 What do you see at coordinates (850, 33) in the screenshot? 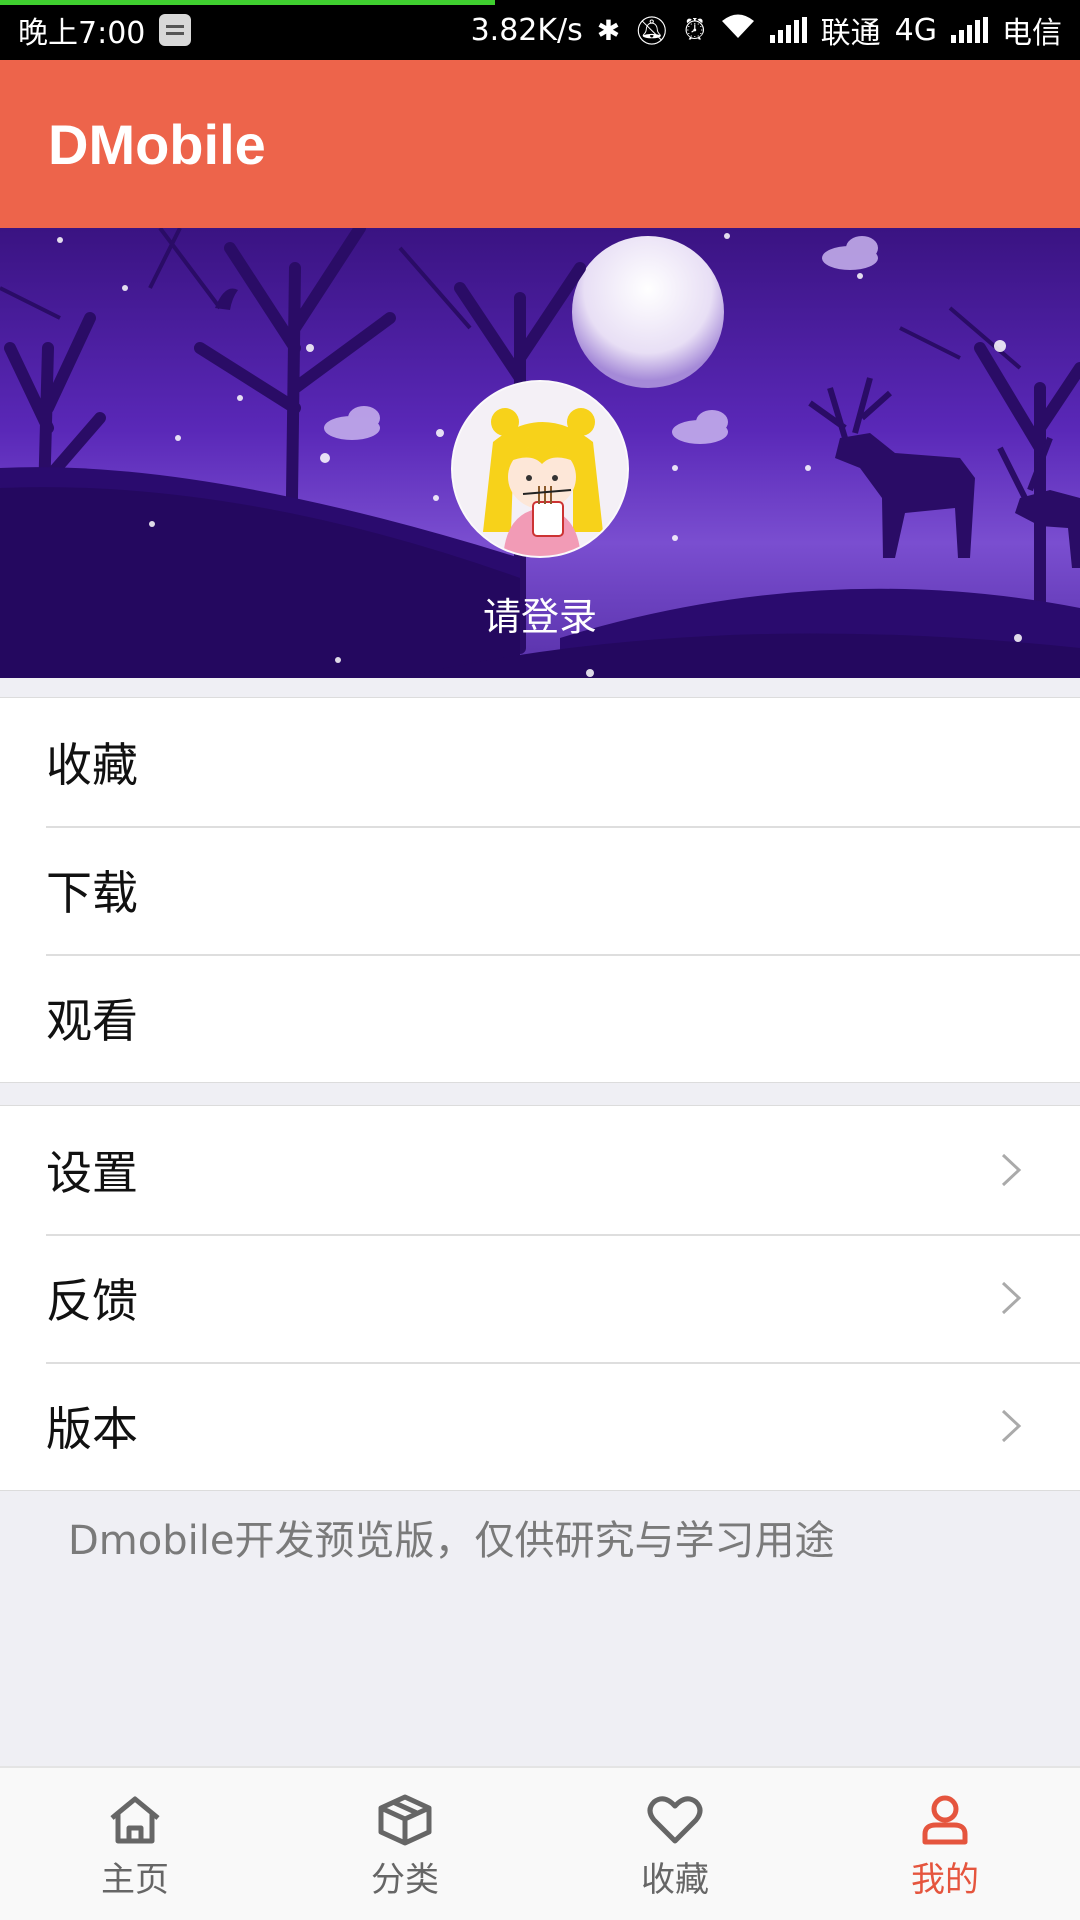
I see `status-carrier-1: 联通` at bounding box center [850, 33].